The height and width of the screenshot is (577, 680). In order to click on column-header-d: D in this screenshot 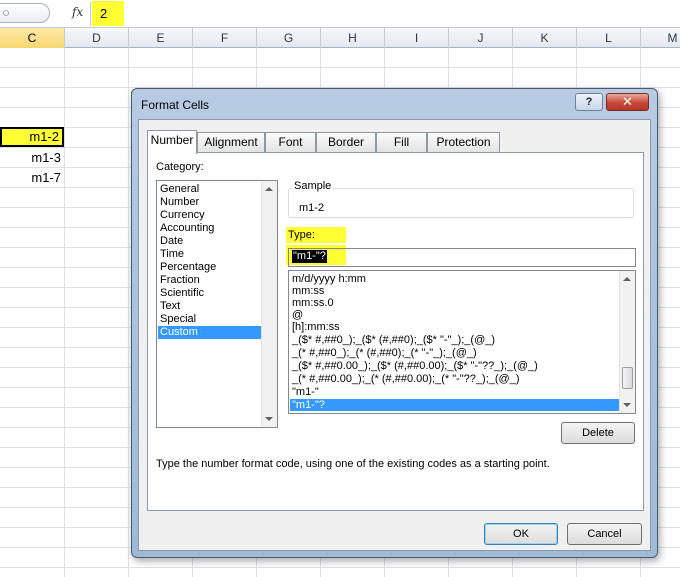, I will do `click(97, 38)`.